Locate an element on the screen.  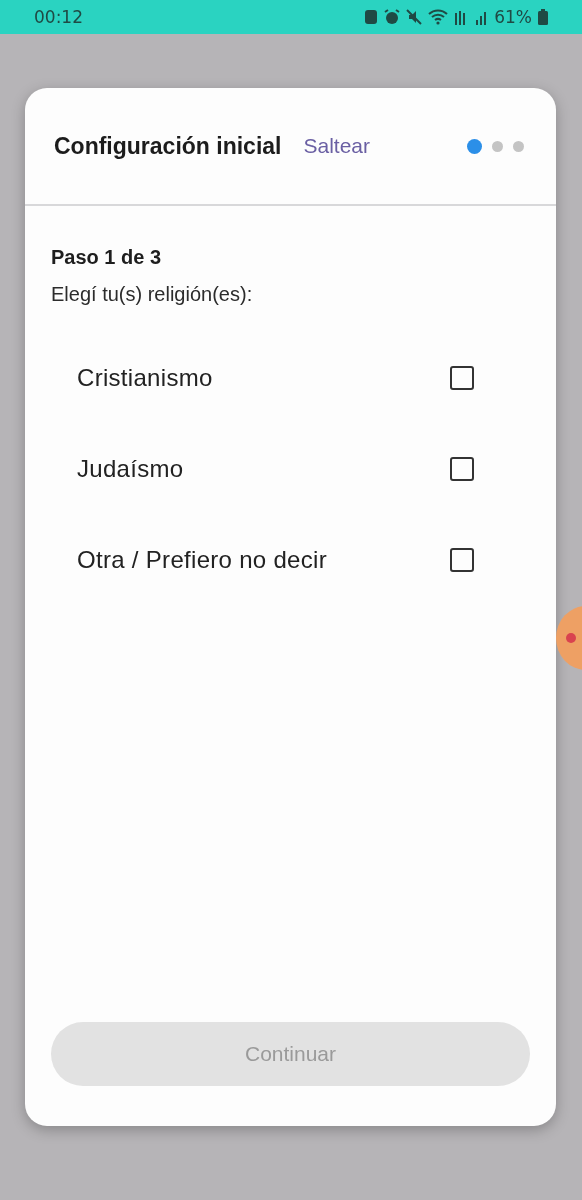
signal-icon is located at coordinates (471, 17).